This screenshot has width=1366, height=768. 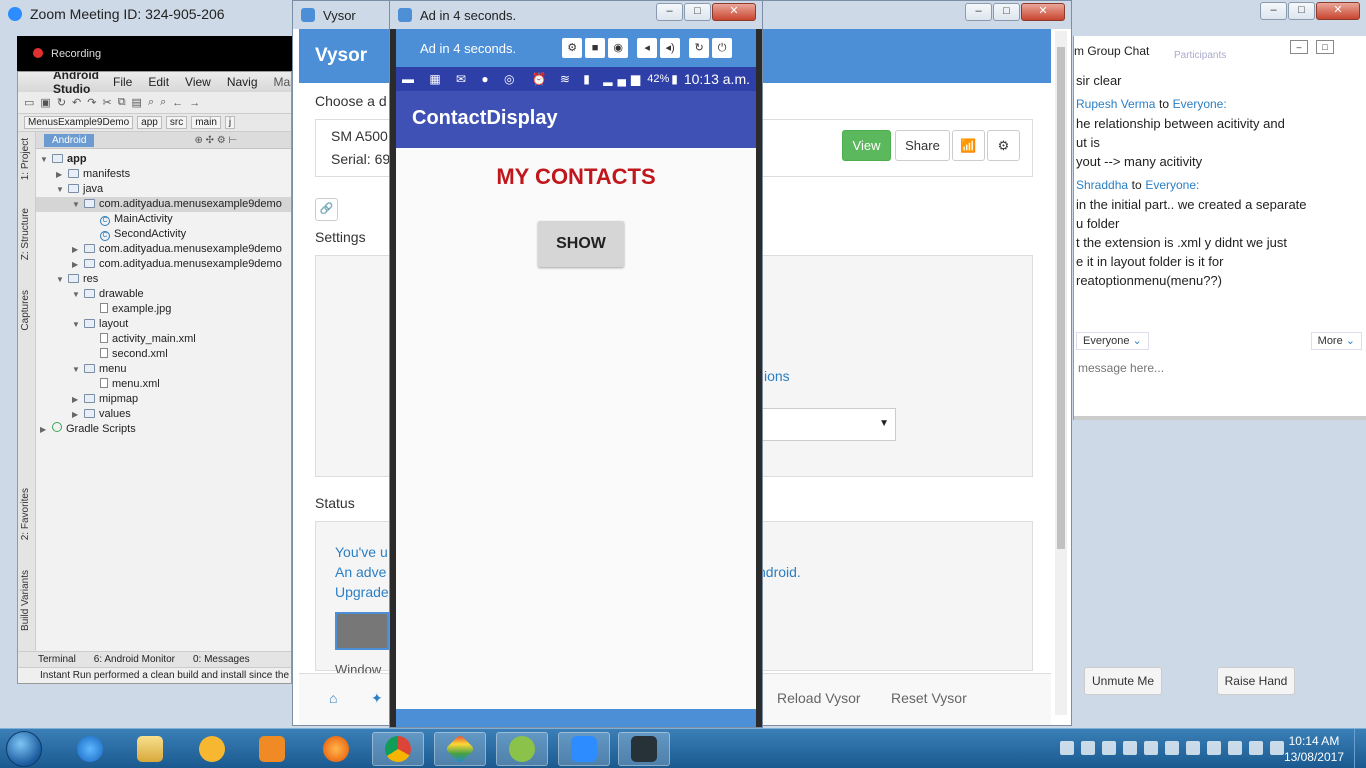 What do you see at coordinates (1360, 748) in the screenshot?
I see `show-desktop-button` at bounding box center [1360, 748].